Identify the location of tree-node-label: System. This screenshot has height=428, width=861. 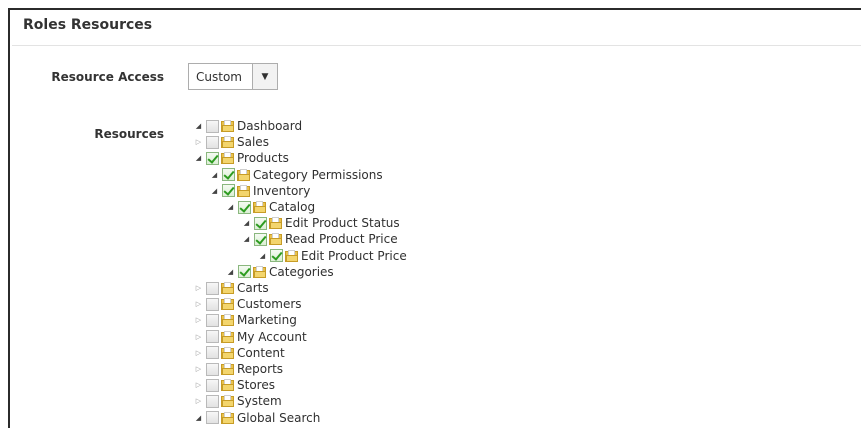
(259, 401).